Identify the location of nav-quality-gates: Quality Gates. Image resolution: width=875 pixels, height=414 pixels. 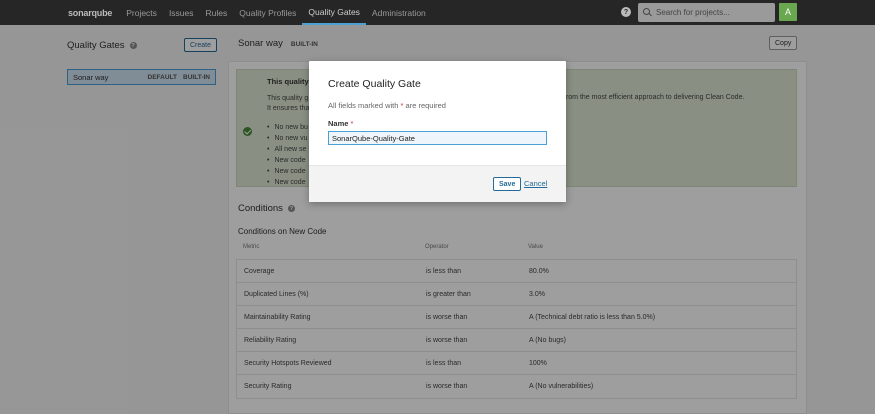
(334, 12).